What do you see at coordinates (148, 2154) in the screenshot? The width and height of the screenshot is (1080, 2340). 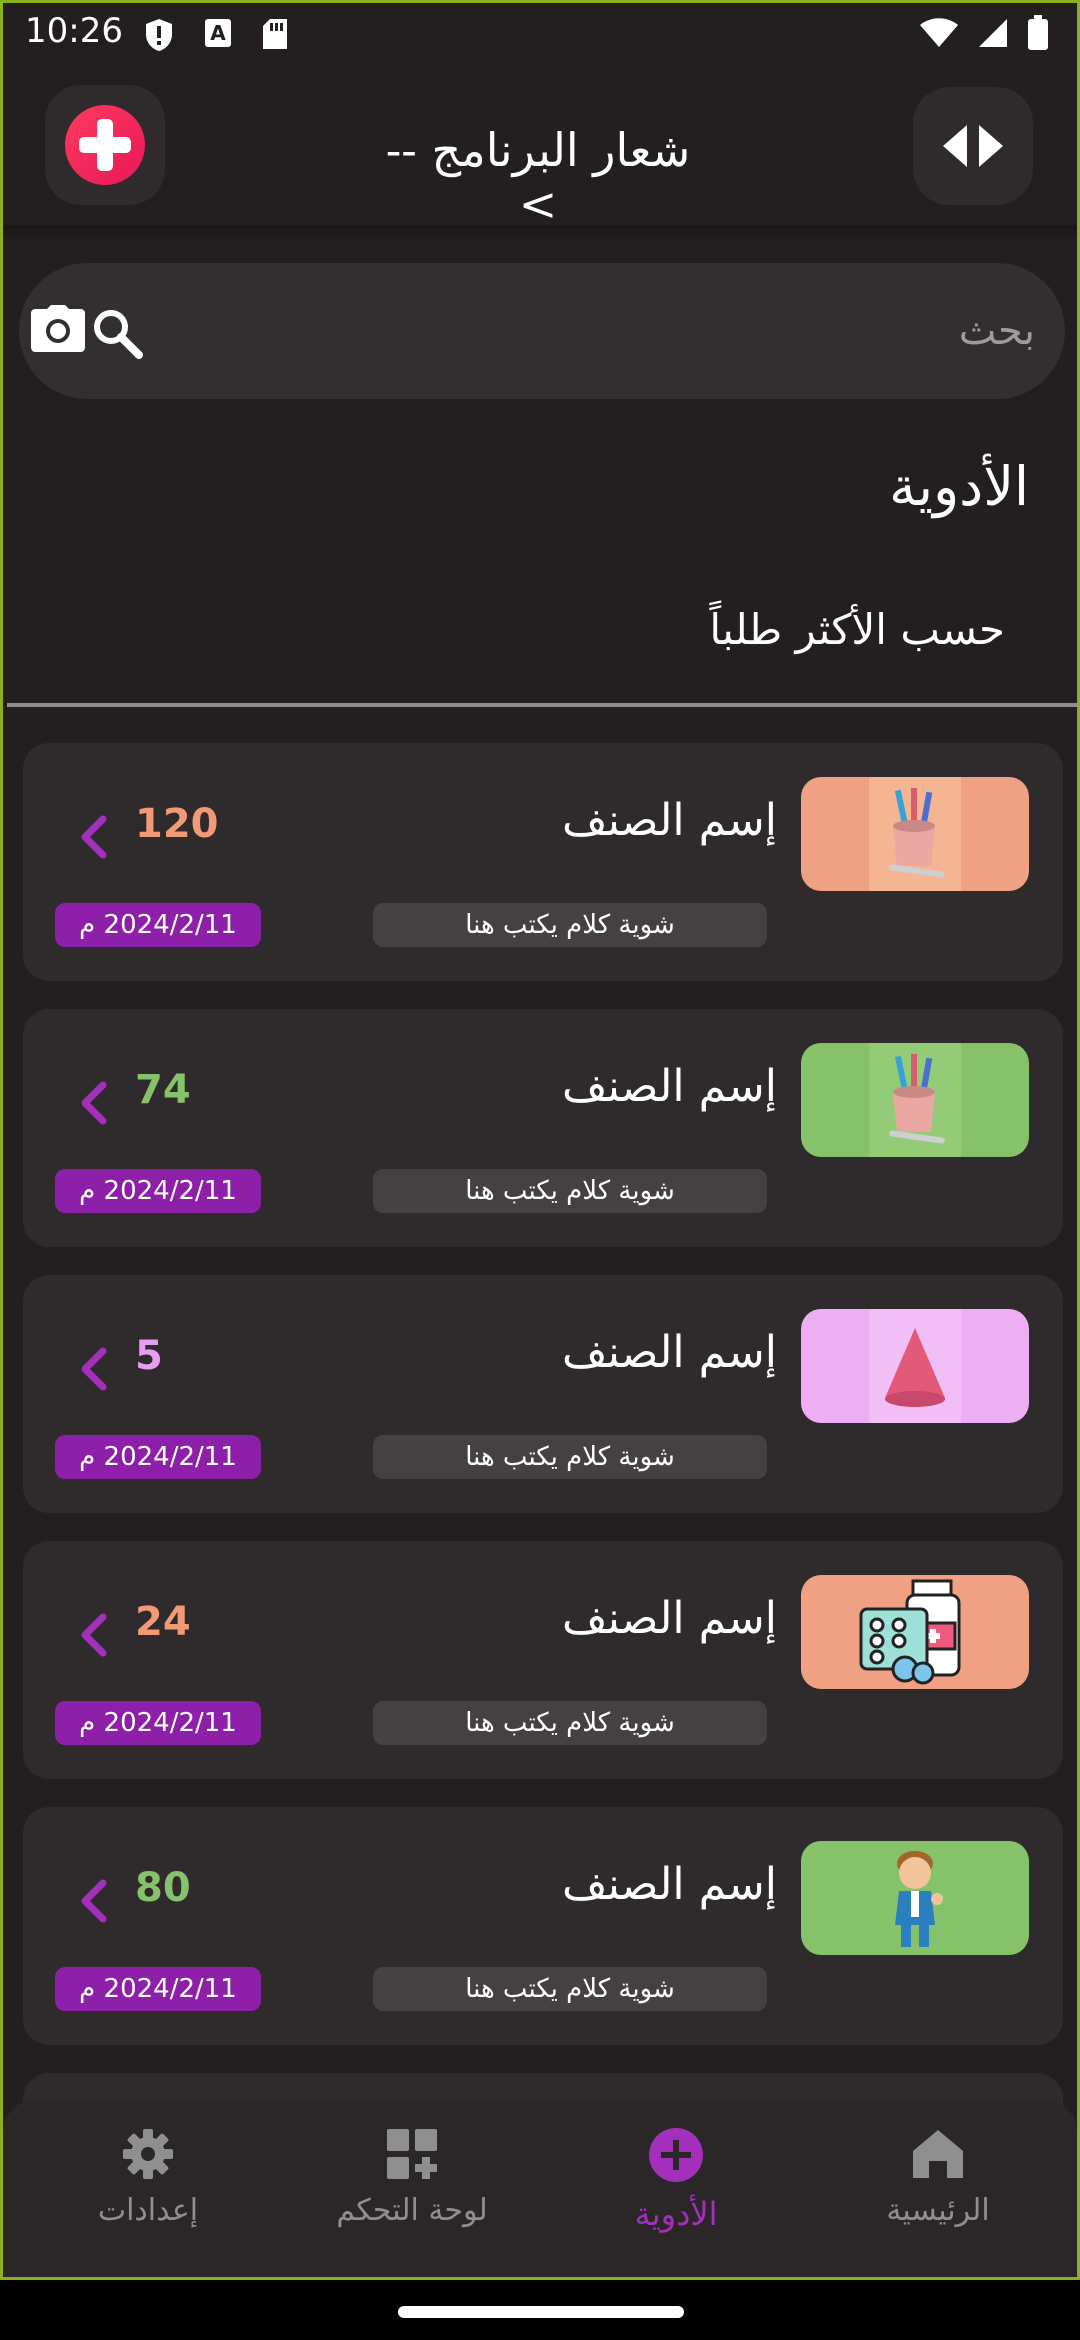 I see `gear-icon` at bounding box center [148, 2154].